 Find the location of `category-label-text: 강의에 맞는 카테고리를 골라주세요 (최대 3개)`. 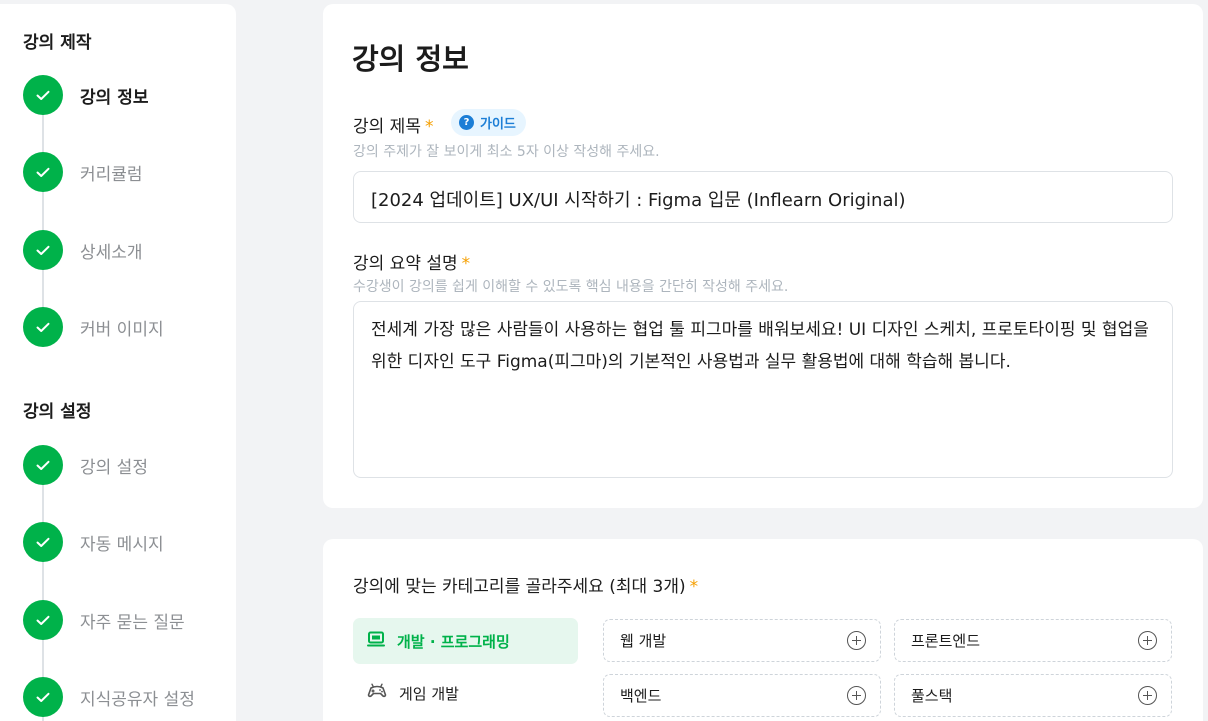

category-label-text: 강의에 맞는 카테고리를 골라주세요 (최대 3개) is located at coordinates (519, 587).